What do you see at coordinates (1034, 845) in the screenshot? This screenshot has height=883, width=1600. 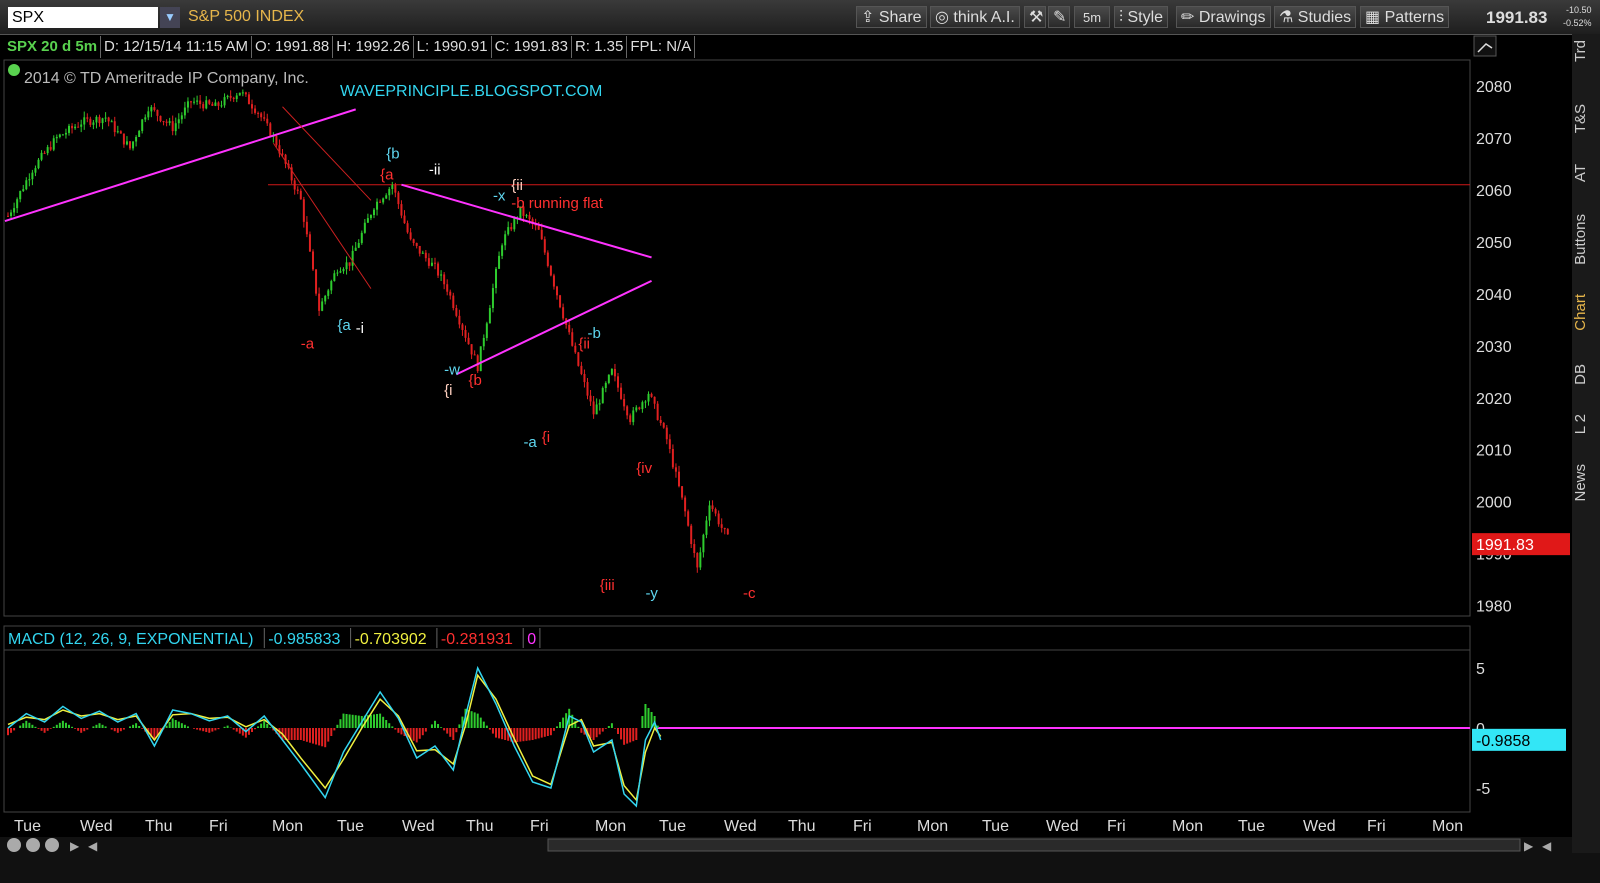 I see `scroll-thumb` at bounding box center [1034, 845].